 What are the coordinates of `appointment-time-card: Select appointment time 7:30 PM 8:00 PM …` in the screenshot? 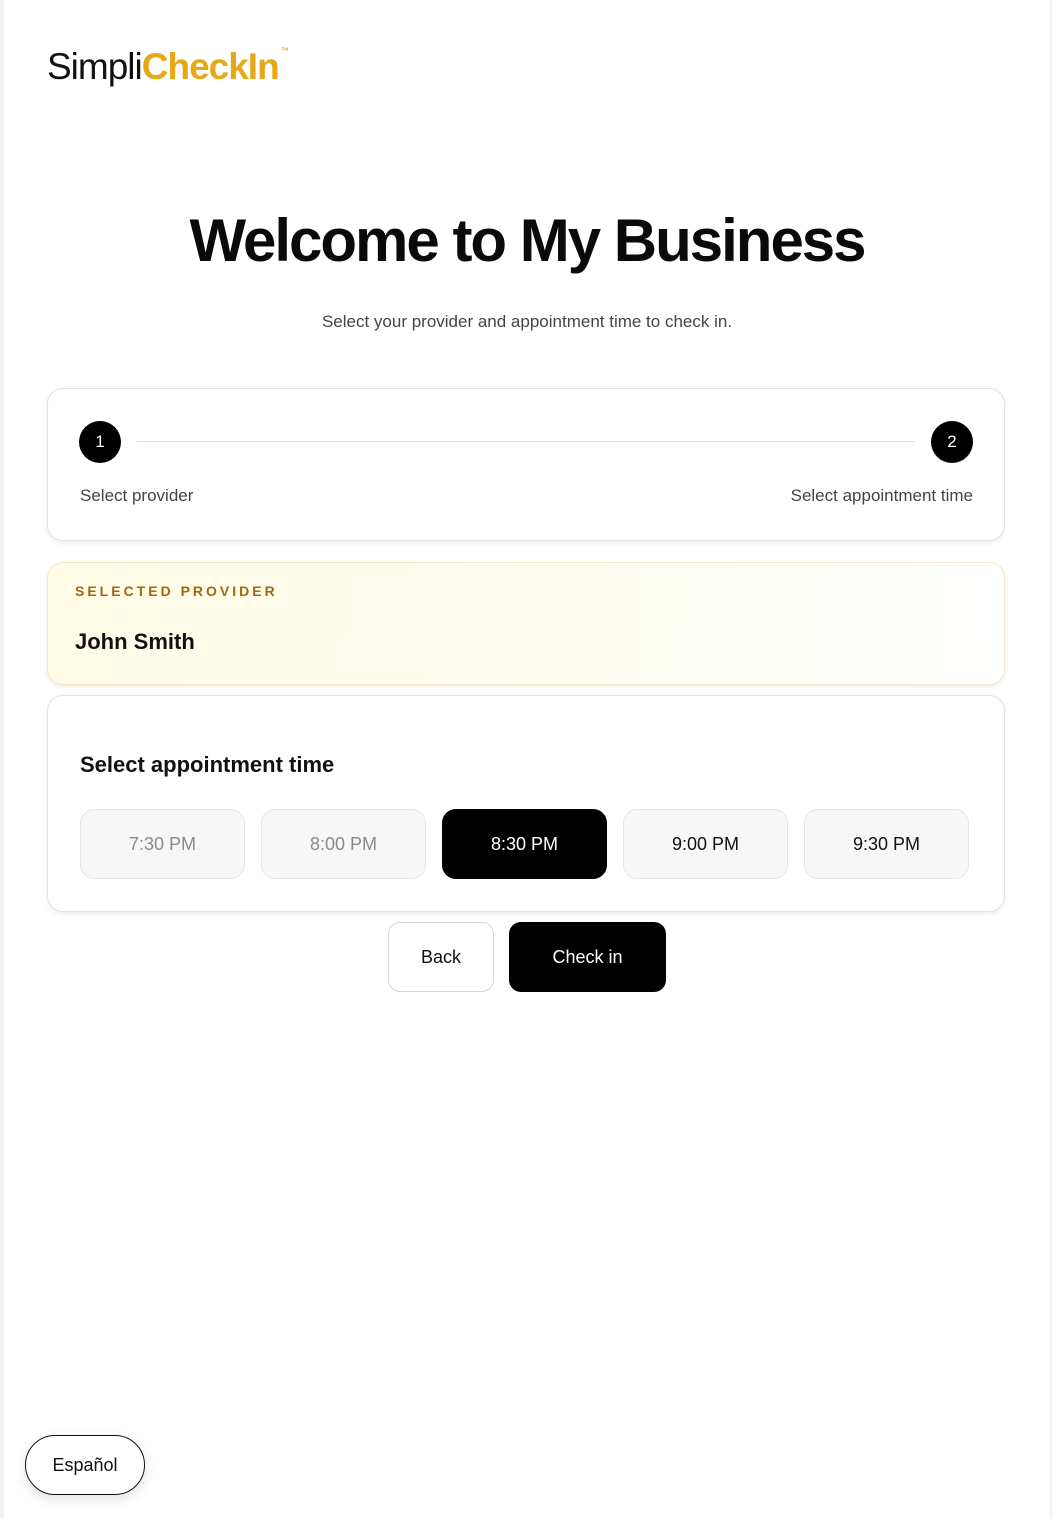 It's located at (526, 803).